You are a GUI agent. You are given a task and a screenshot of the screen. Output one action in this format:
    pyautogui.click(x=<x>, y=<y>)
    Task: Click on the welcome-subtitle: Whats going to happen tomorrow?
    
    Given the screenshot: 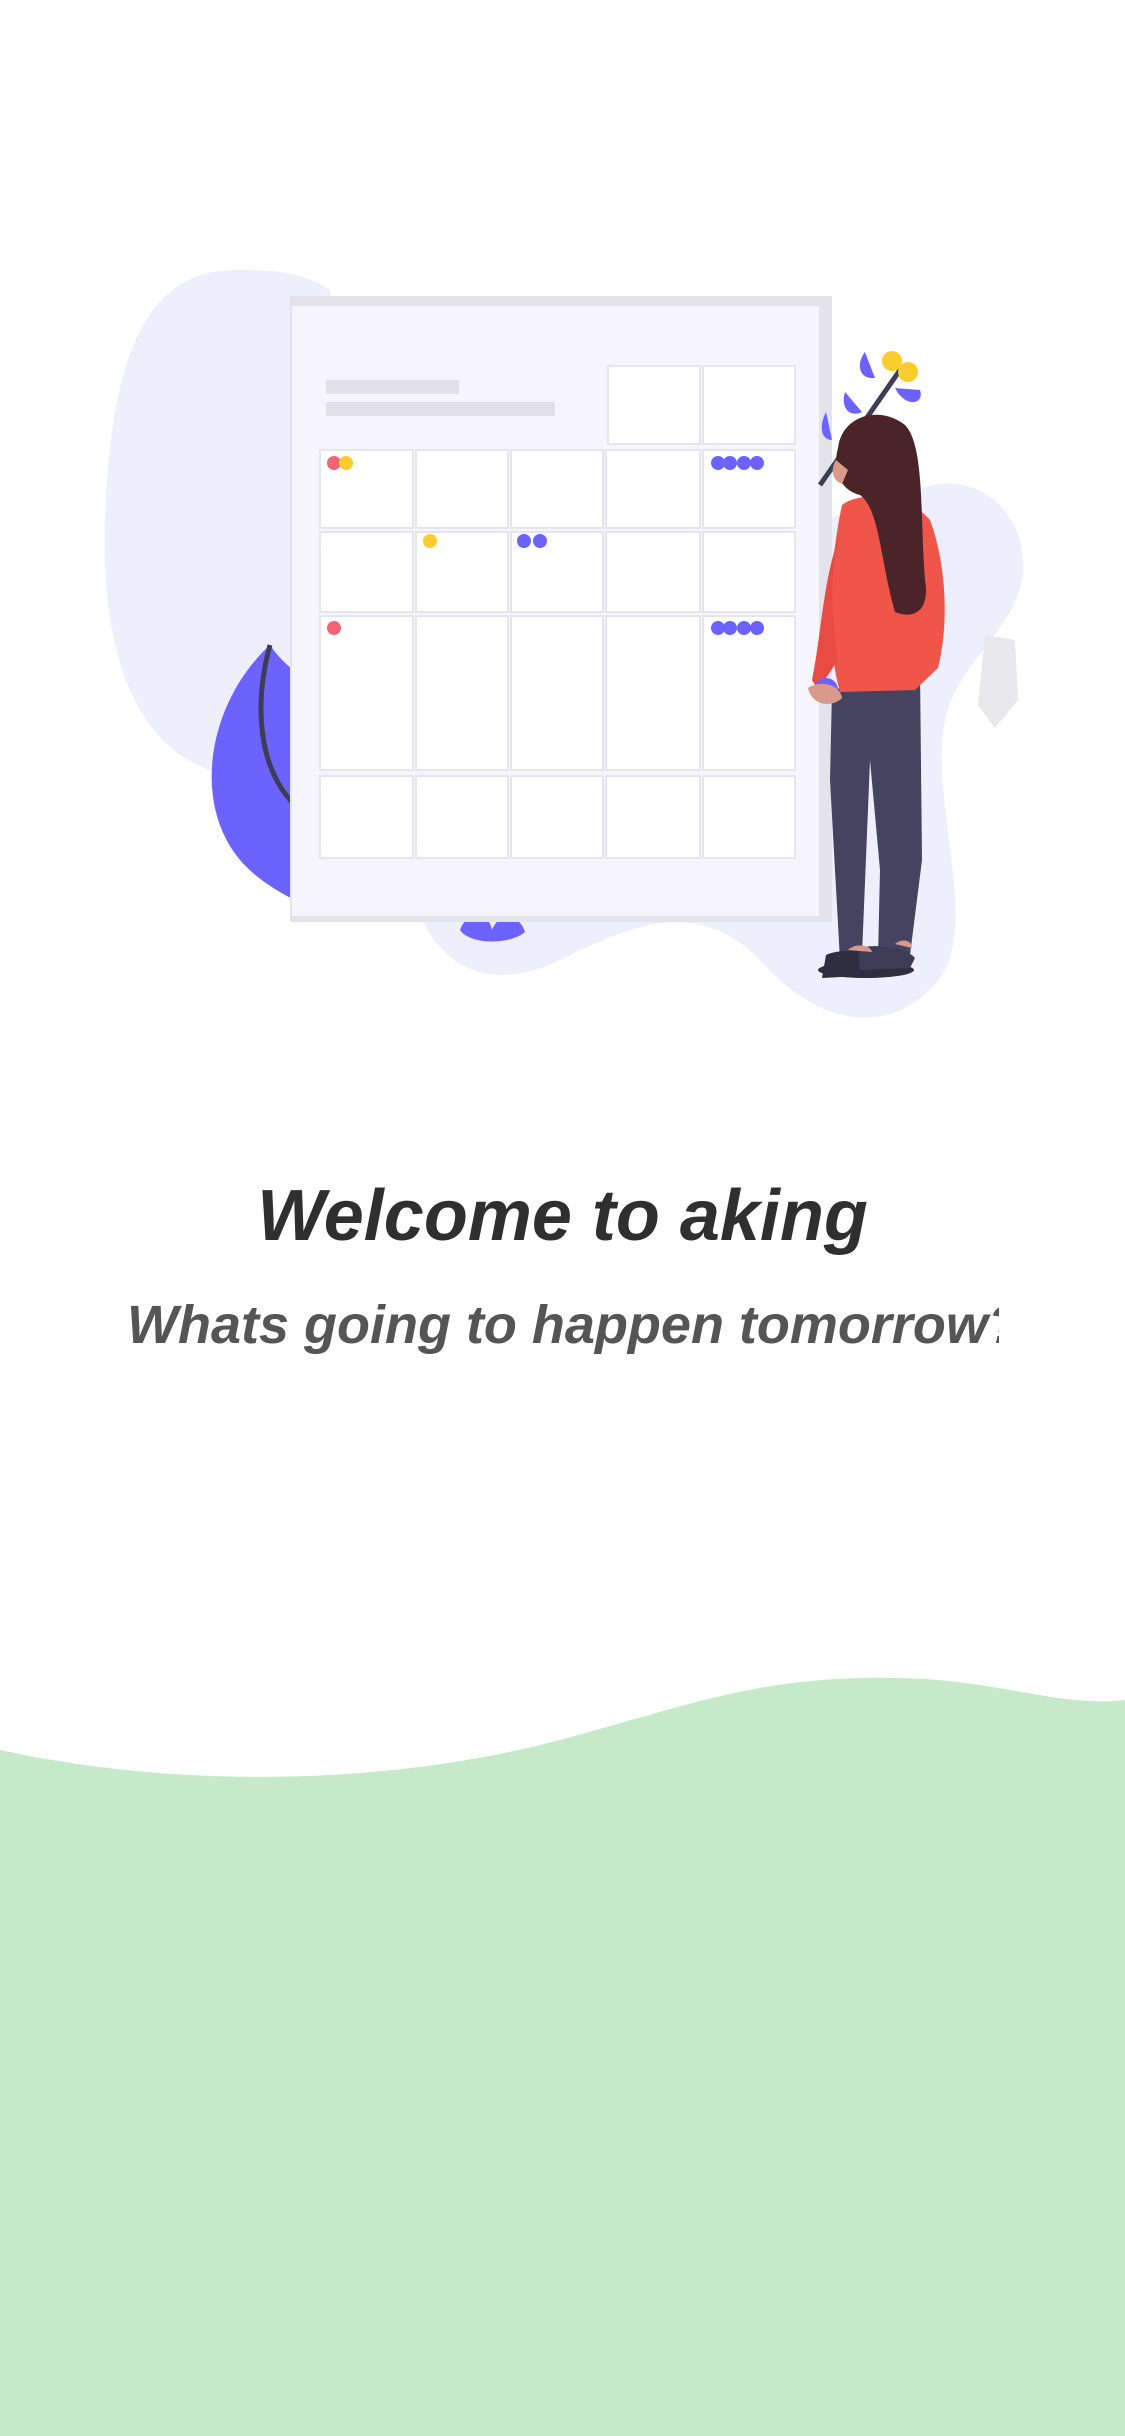 What is the action you would take?
    pyautogui.click(x=563, y=1325)
    